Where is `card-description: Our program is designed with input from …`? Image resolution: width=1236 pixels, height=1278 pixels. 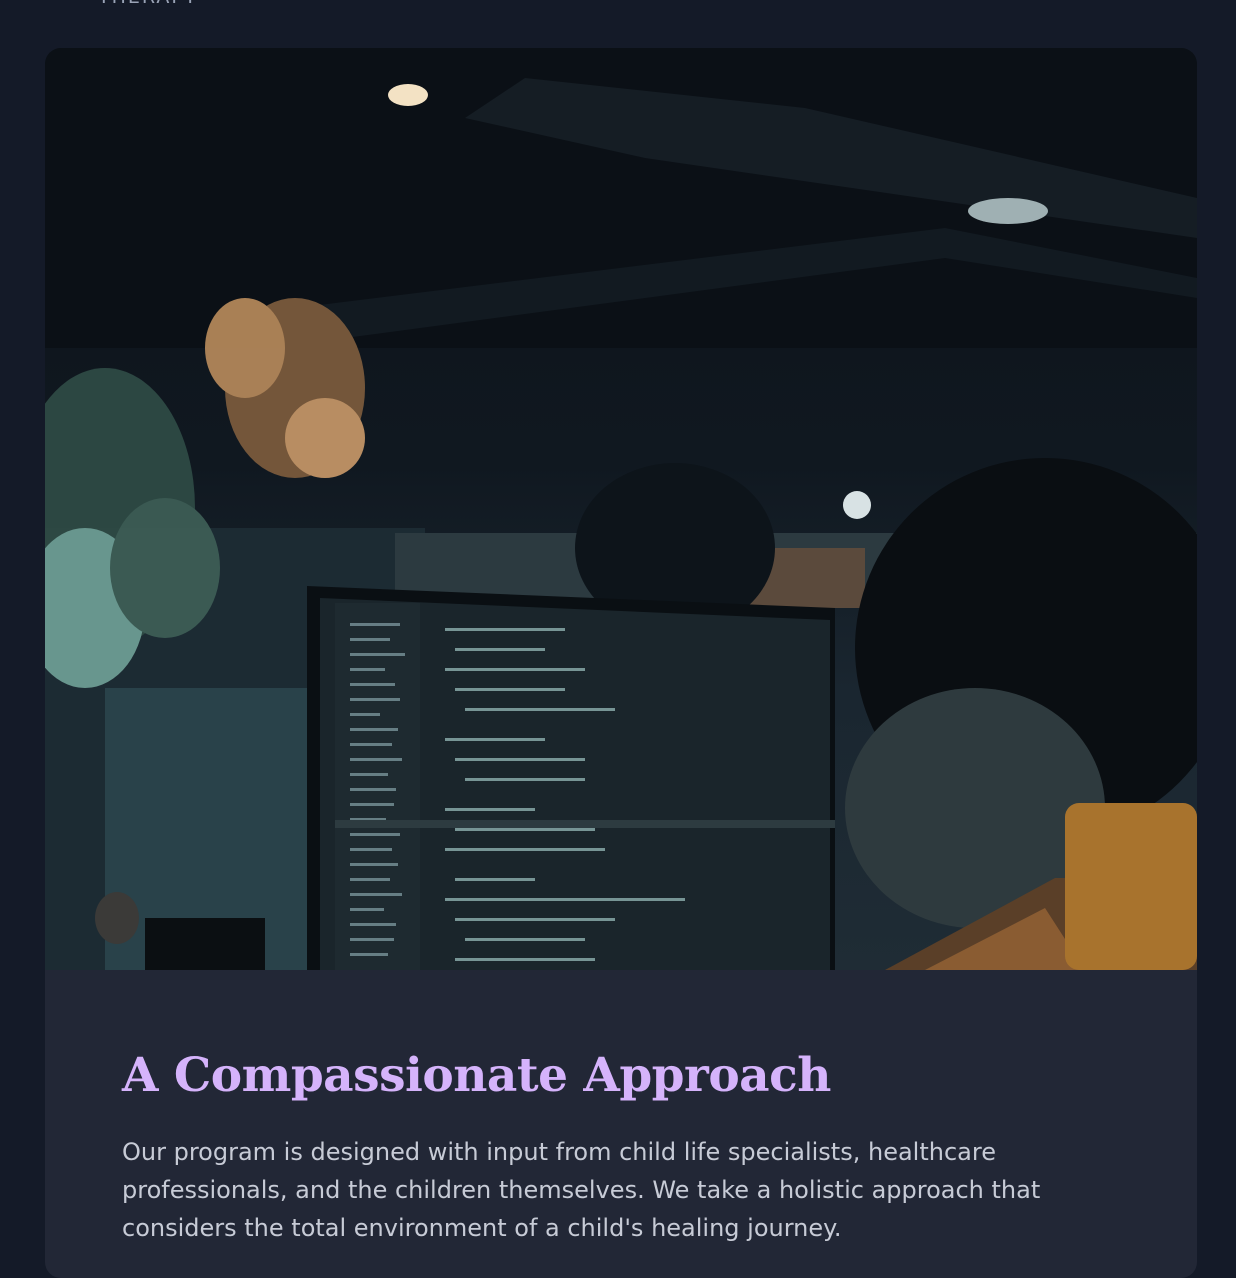
card-description: Our program is designed with input from … is located at coordinates (581, 1190).